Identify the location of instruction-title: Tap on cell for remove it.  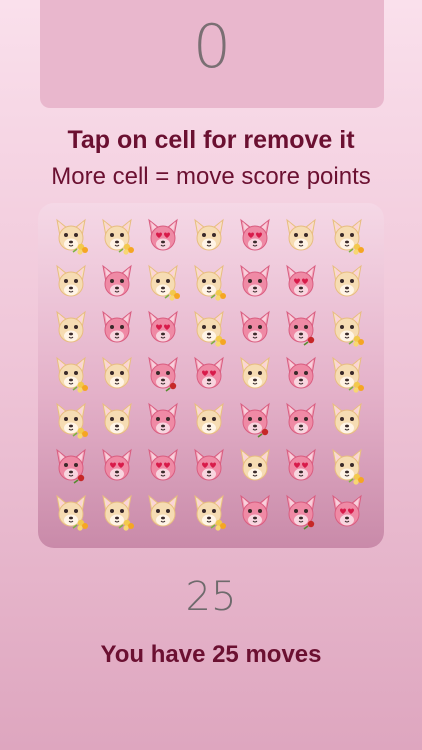
(211, 140).